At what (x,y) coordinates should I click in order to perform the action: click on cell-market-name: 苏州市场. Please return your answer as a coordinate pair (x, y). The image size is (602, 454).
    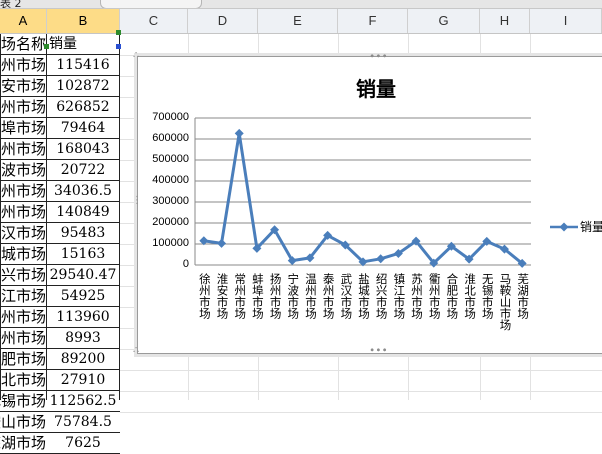
    Looking at the image, I should click on (23, 317).